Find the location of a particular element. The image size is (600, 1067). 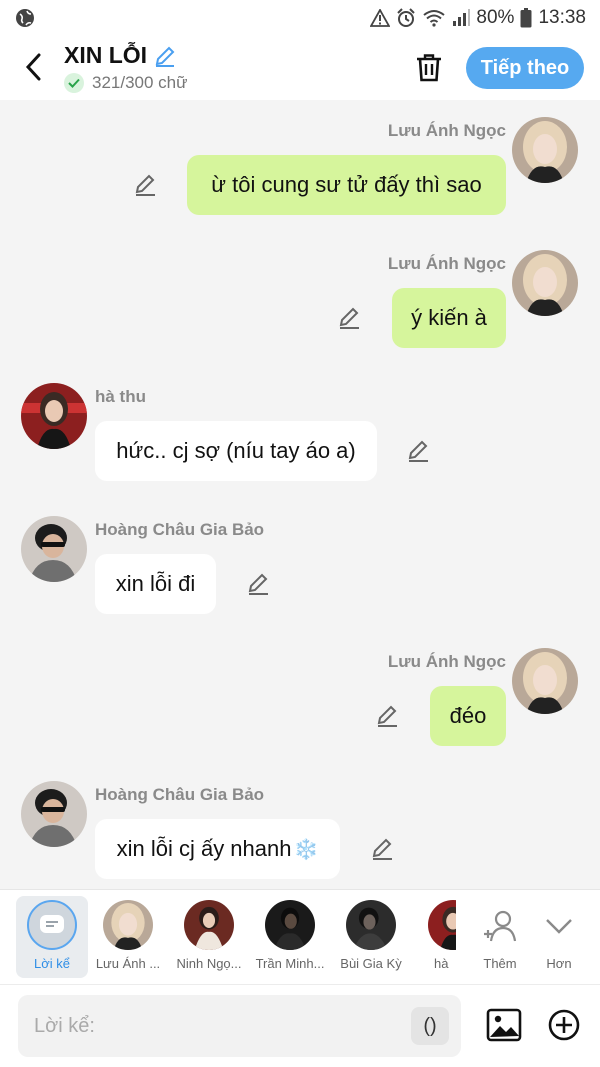

message-bubble: xin lỗi đi is located at coordinates (155, 584).